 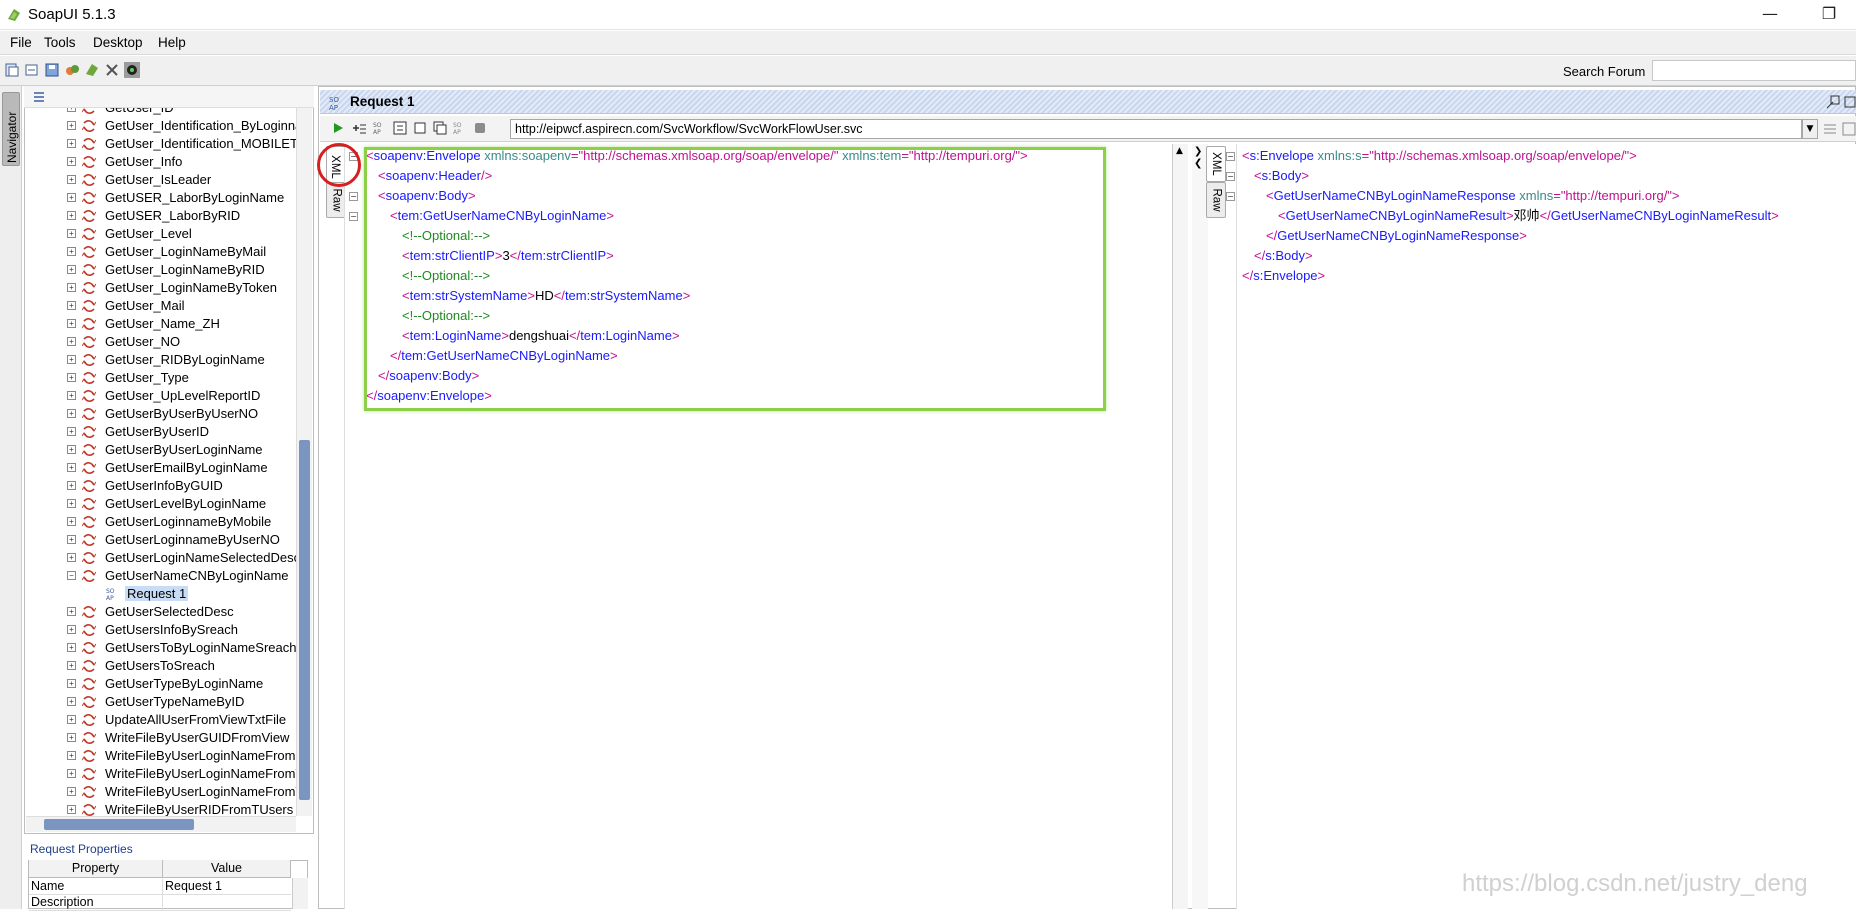 What do you see at coordinates (1283, 256) in the screenshot?
I see `xml-line: </s:Body>` at bounding box center [1283, 256].